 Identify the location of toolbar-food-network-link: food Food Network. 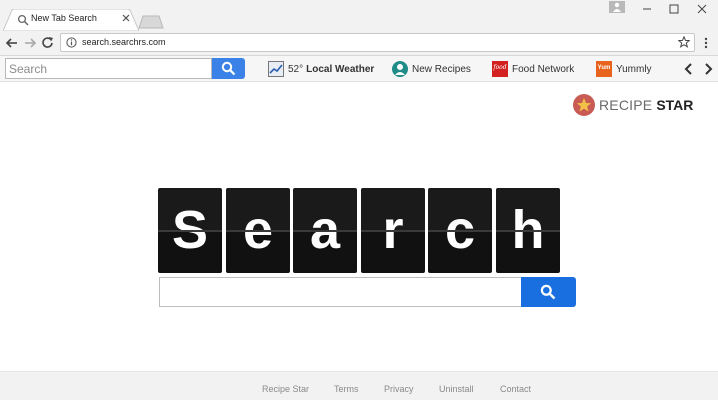
(533, 69).